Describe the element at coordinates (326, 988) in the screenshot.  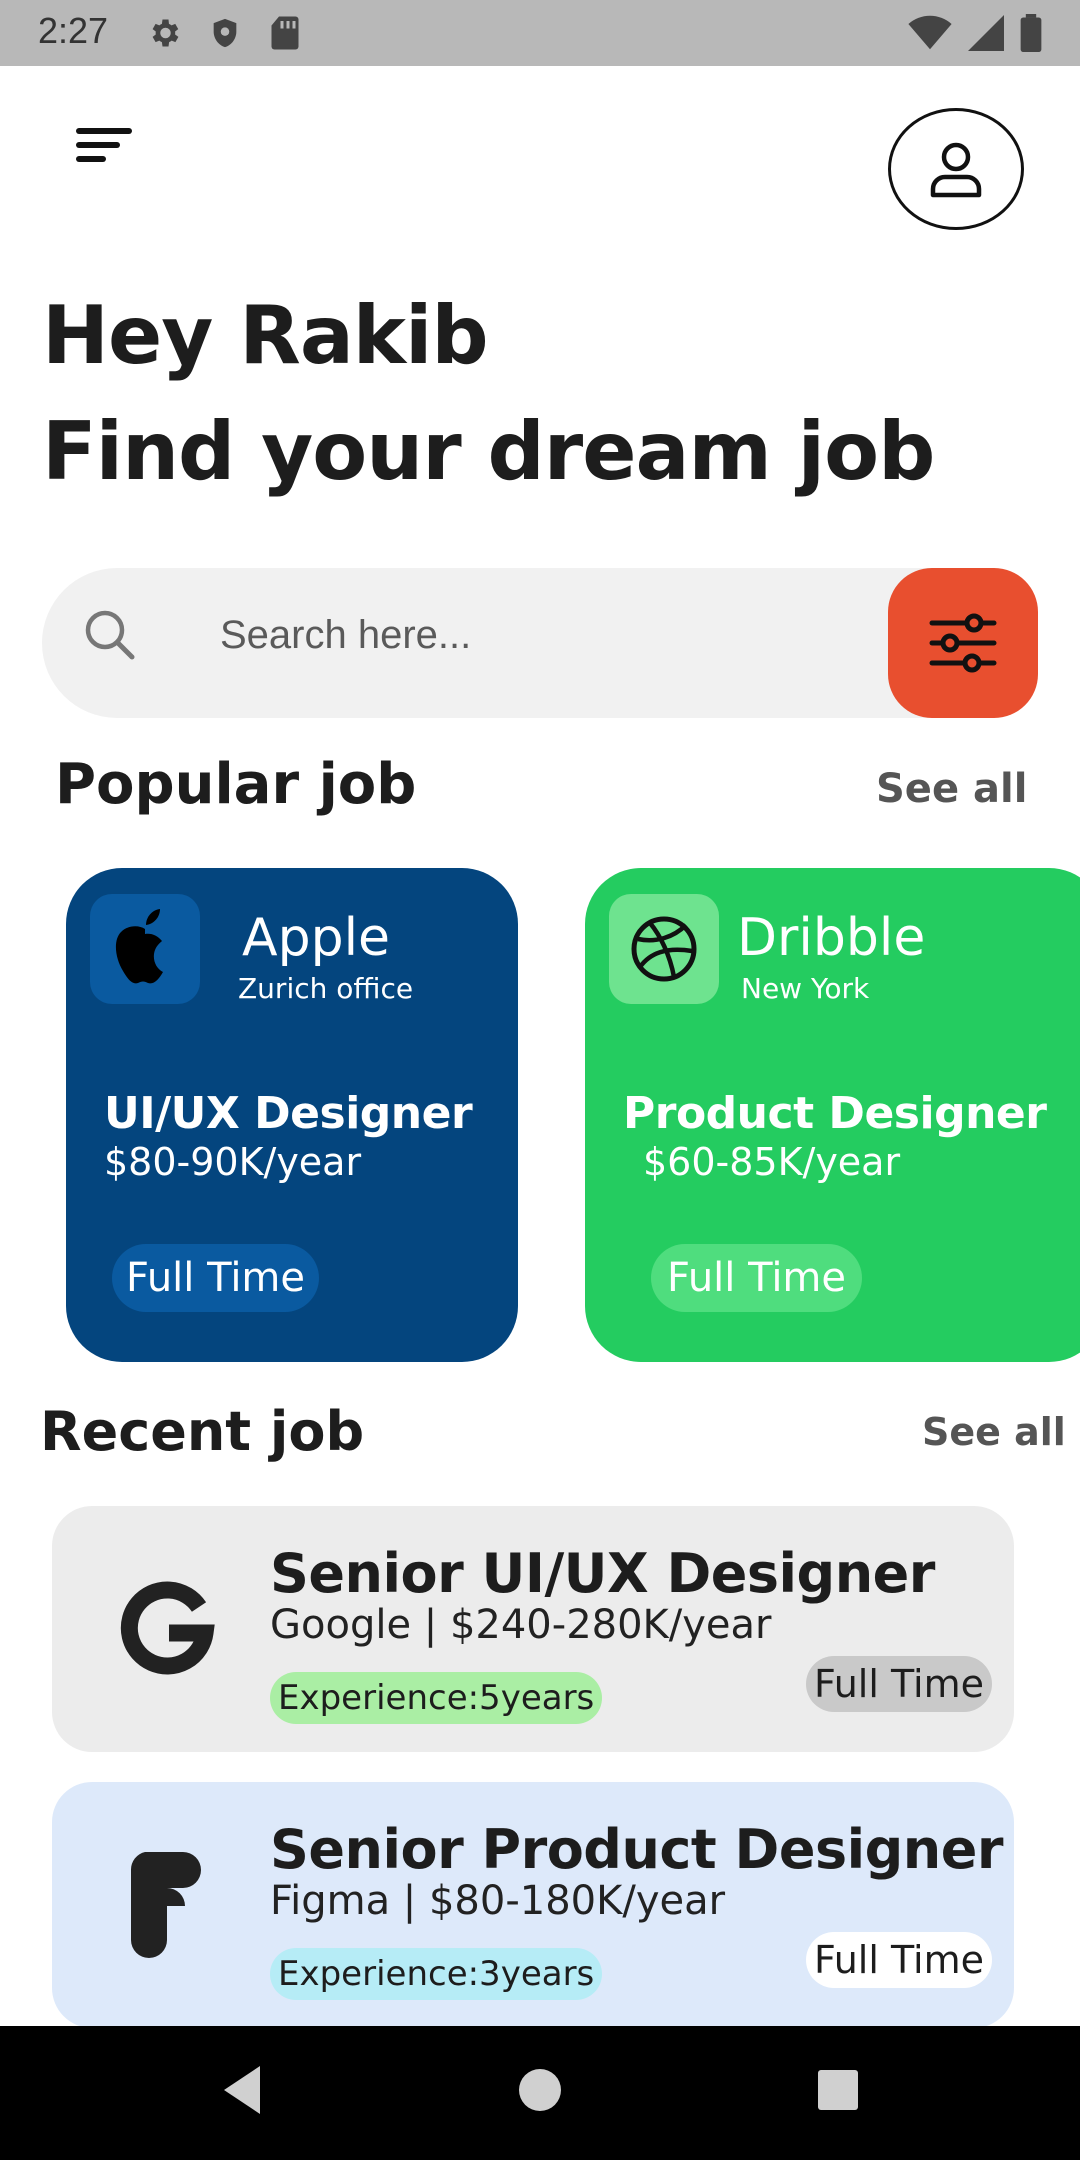
I see `company-location: Zurich office` at that location.